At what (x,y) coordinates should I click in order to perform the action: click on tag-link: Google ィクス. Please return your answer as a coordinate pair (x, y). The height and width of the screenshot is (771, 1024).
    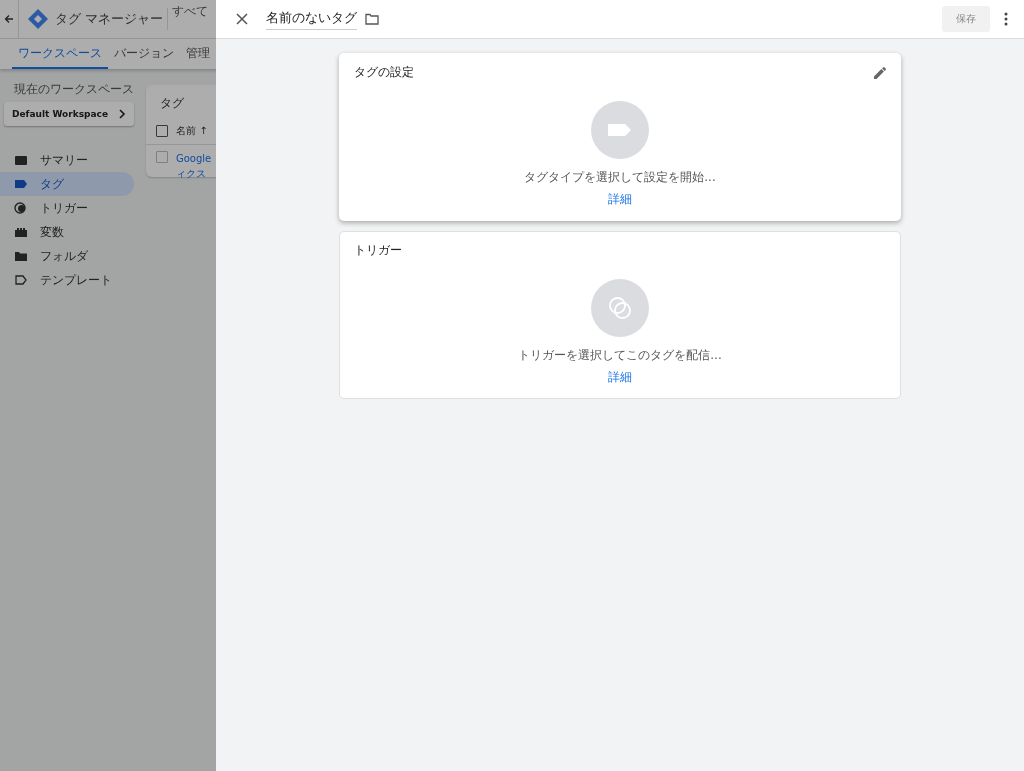
    Looking at the image, I should click on (194, 166).